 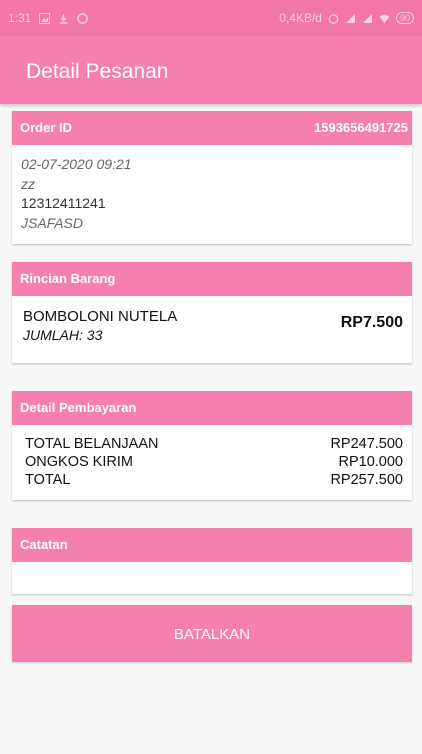 I want to click on payment-value: RP10.000, so click(x=371, y=462).